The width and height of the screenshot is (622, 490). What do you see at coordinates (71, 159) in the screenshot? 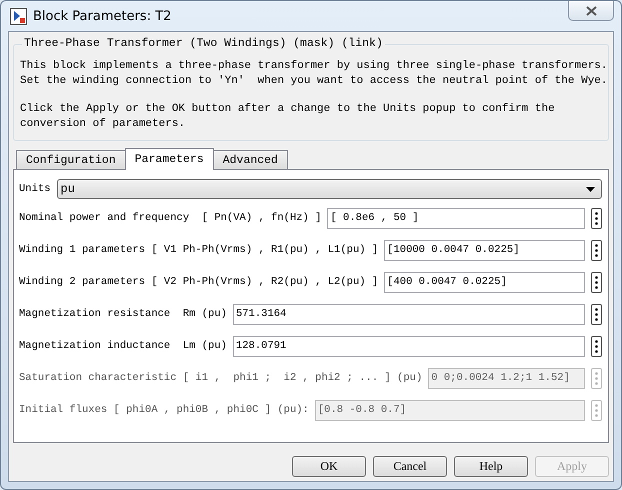
I see `tab: Configuration` at bounding box center [71, 159].